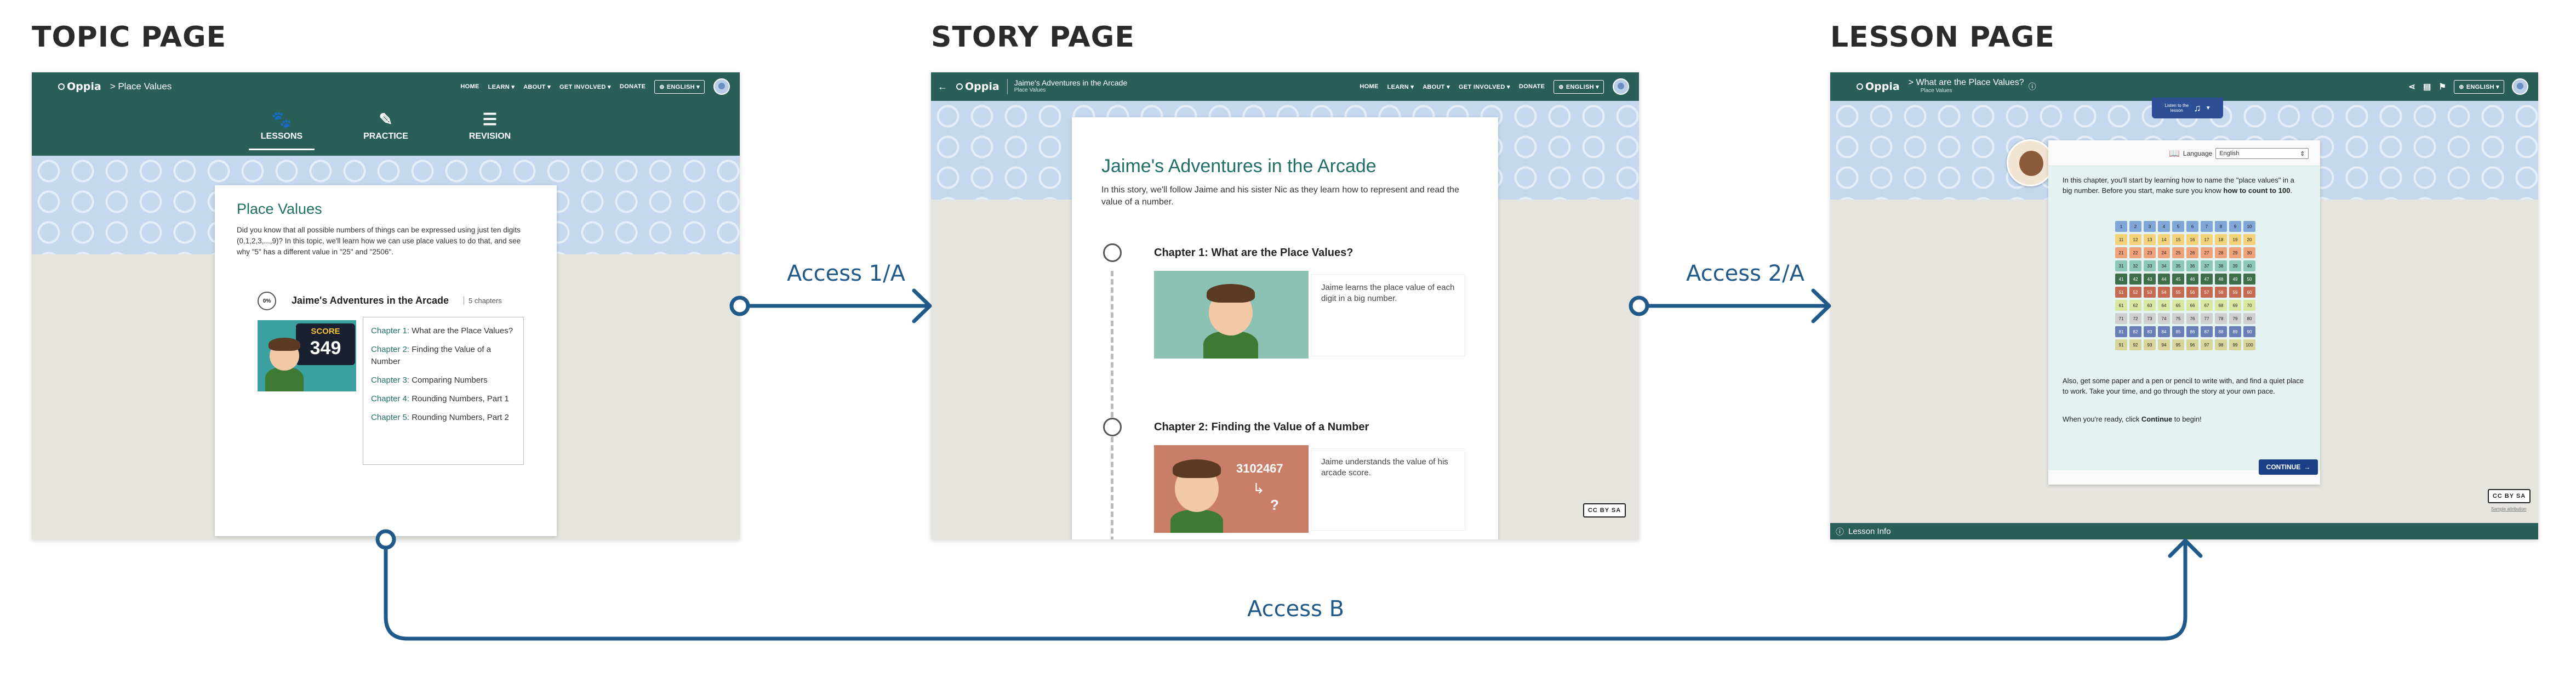 This screenshot has height=688, width=2576. I want to click on access-2a-start-dot, so click(1639, 306).